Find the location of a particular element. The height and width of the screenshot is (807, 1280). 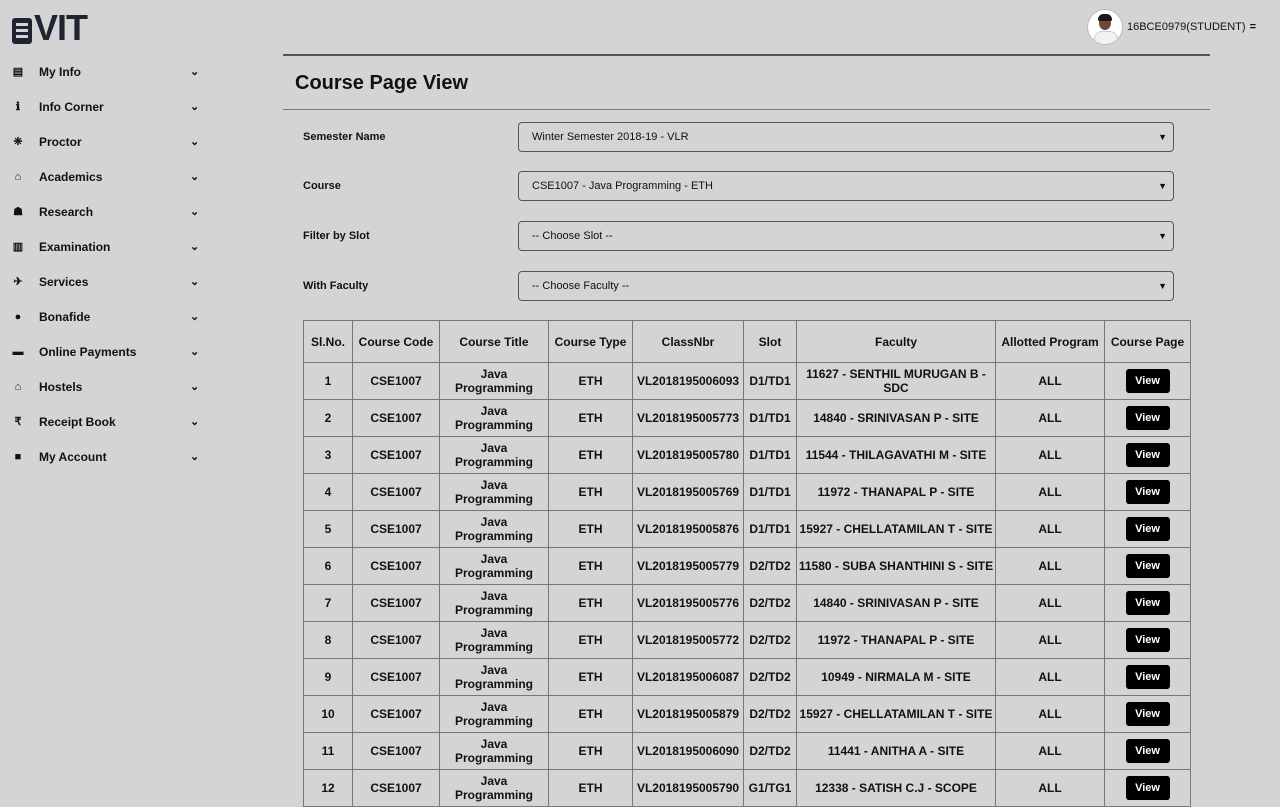

col-header-course-type: Course Type is located at coordinates (590, 341).